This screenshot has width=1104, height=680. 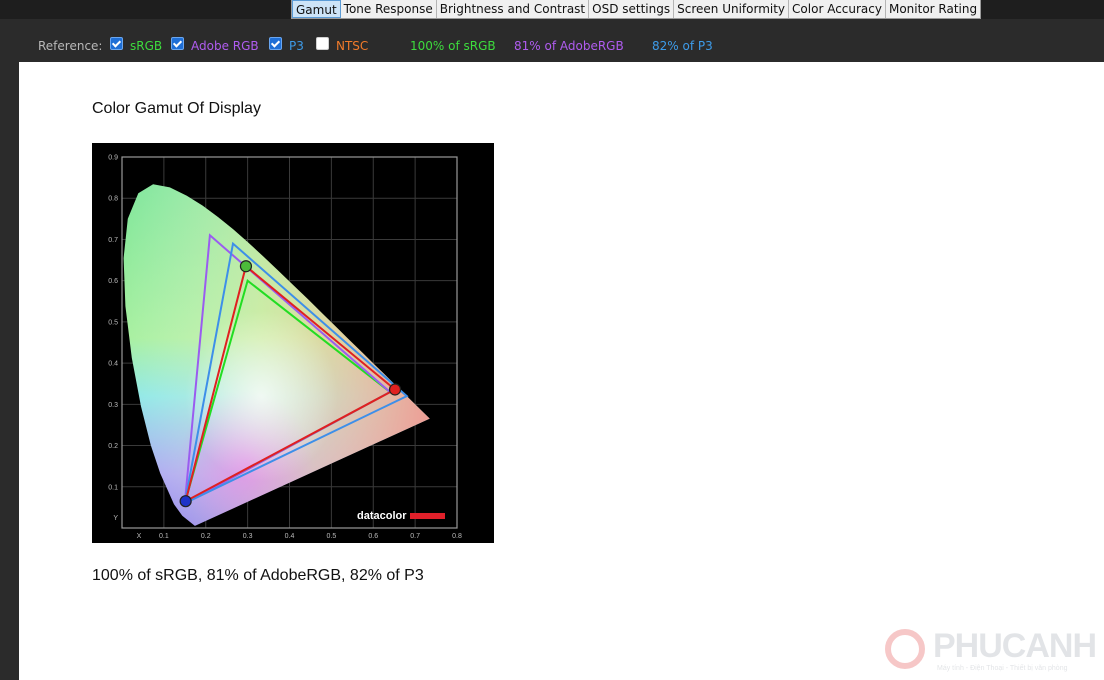 What do you see at coordinates (115, 518) in the screenshot?
I see `y-axis-letter: Y` at bounding box center [115, 518].